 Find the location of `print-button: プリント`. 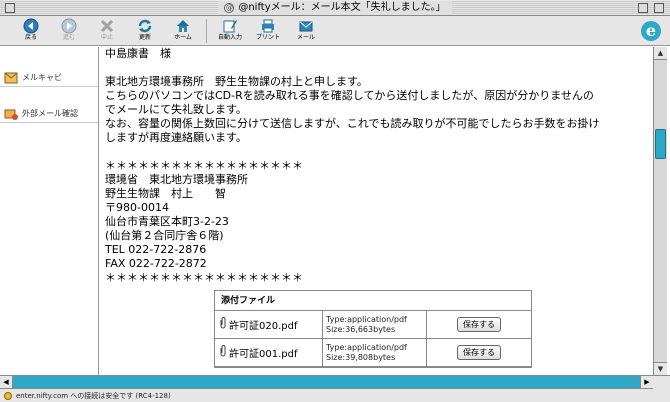

print-button: プリント is located at coordinates (268, 31).